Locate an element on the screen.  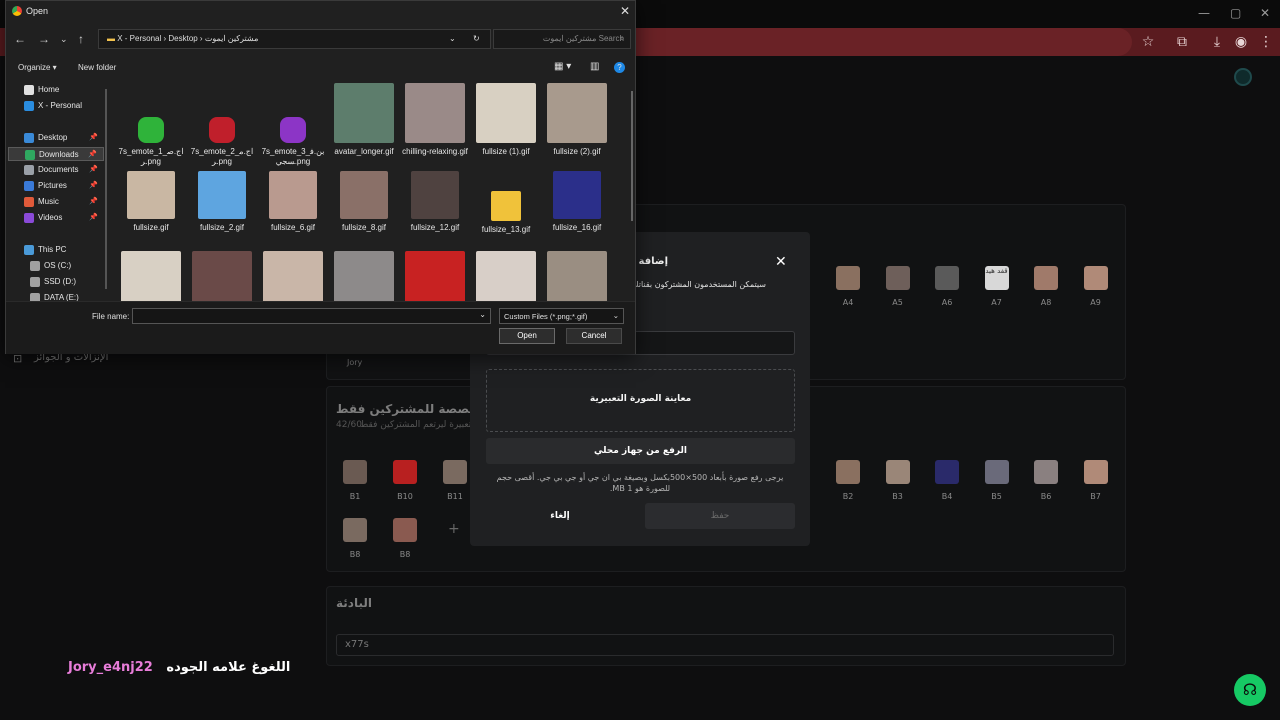
file-thumbnail is located at coordinates (577, 195).